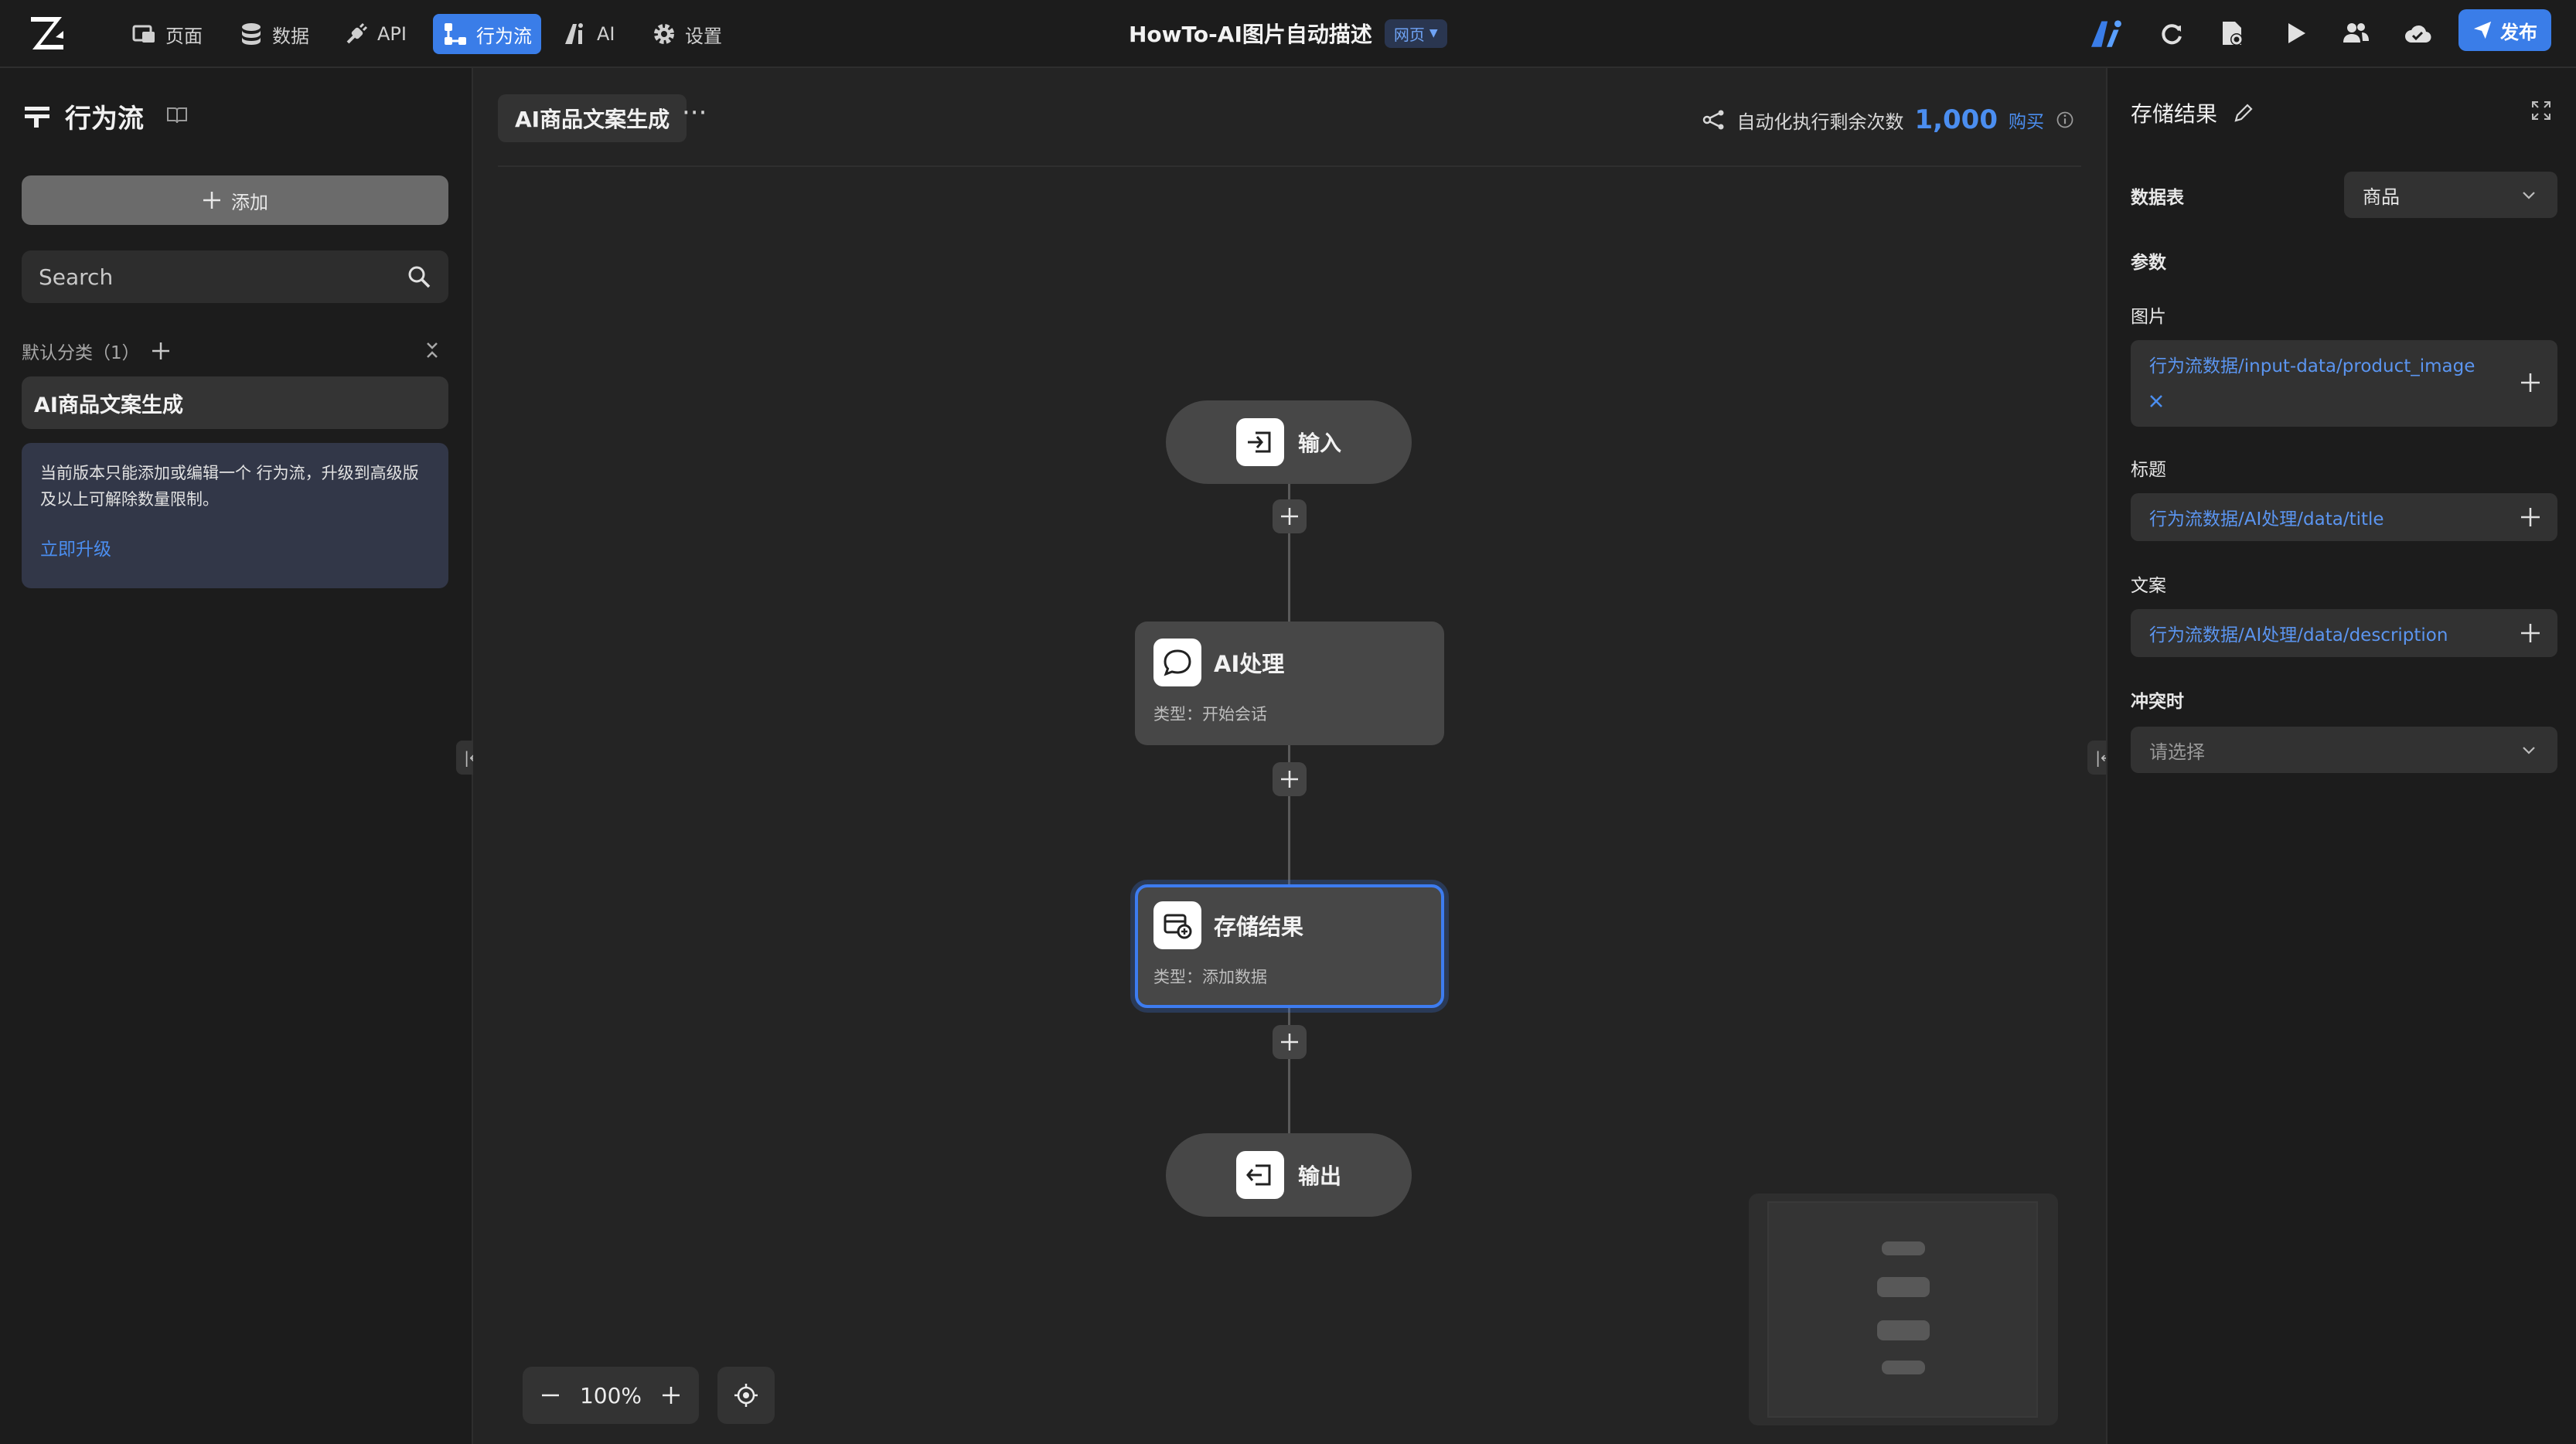 Image resolution: width=2576 pixels, height=1444 pixels. Describe the element at coordinates (703, 36) in the screenshot. I see `nav-settings-label: 设置` at that location.